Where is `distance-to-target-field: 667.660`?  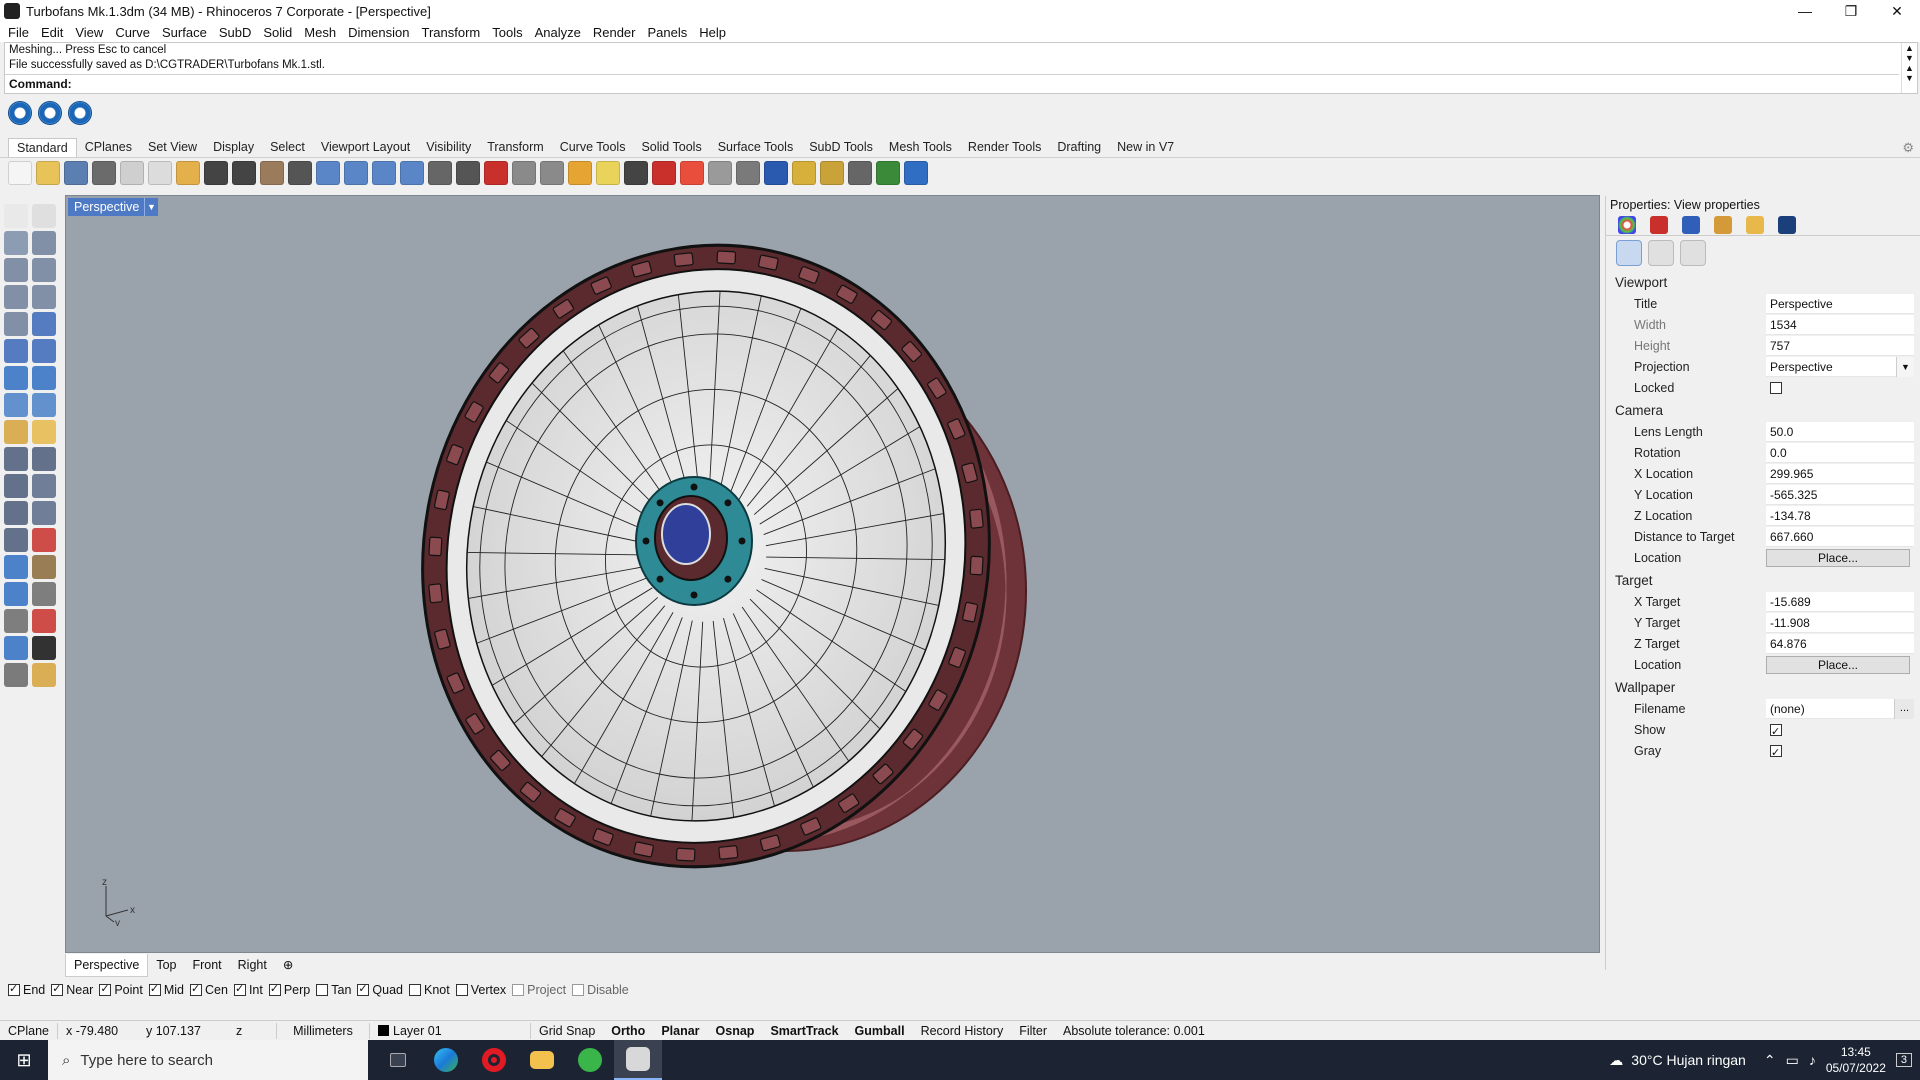
distance-to-target-field: 667.660 is located at coordinates (1840, 536).